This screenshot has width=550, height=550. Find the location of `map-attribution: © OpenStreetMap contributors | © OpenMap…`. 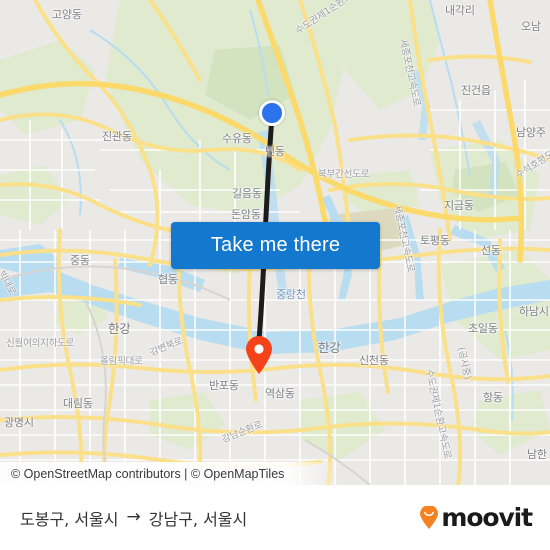

map-attribution: © OpenStreetMap contributors | © OpenMap… is located at coordinates (275, 473).